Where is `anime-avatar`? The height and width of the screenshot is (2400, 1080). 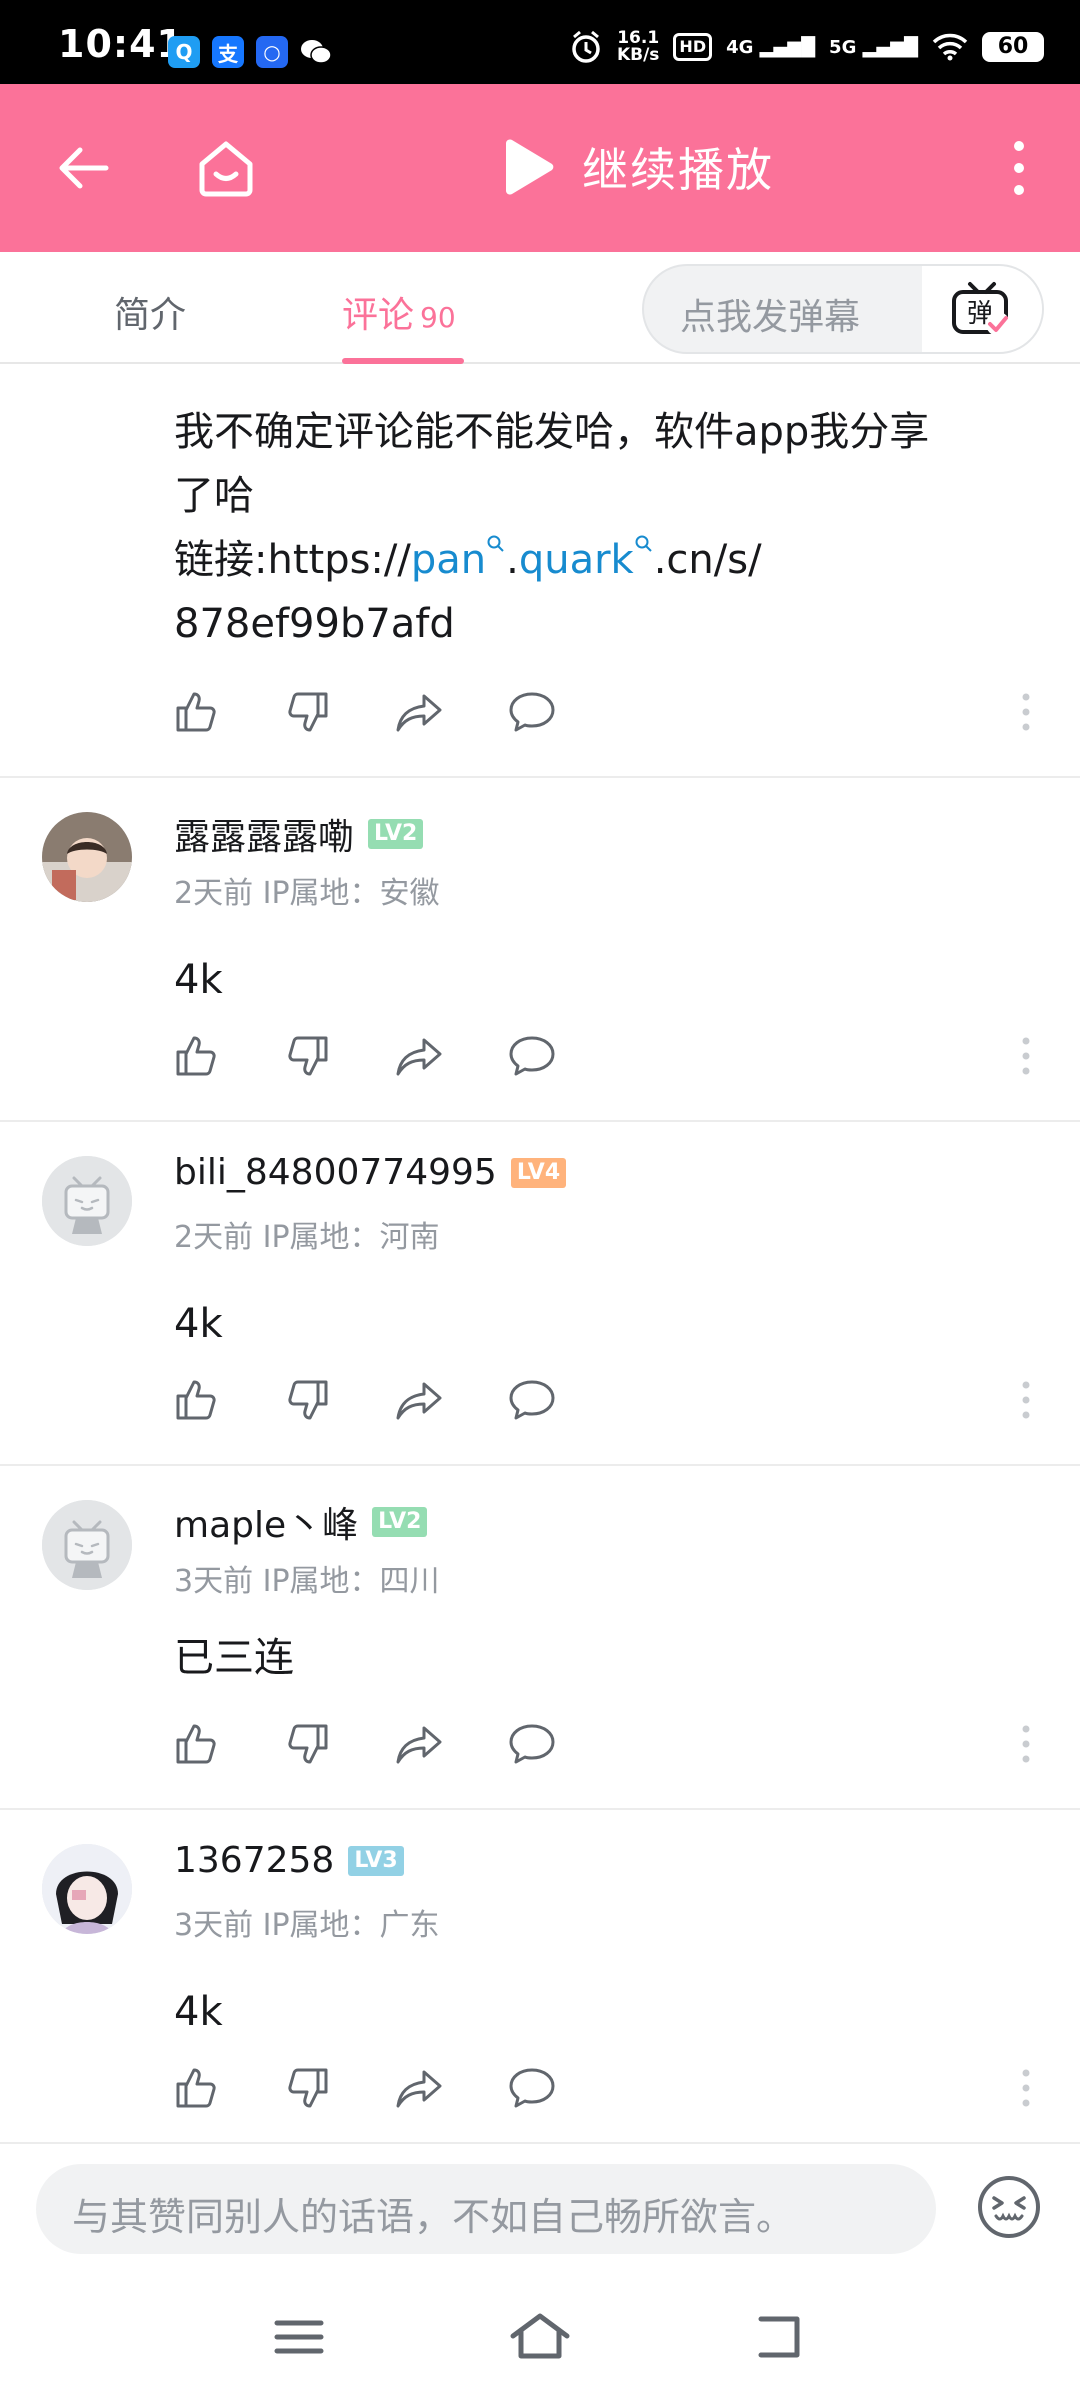
anime-avatar is located at coordinates (87, 1889).